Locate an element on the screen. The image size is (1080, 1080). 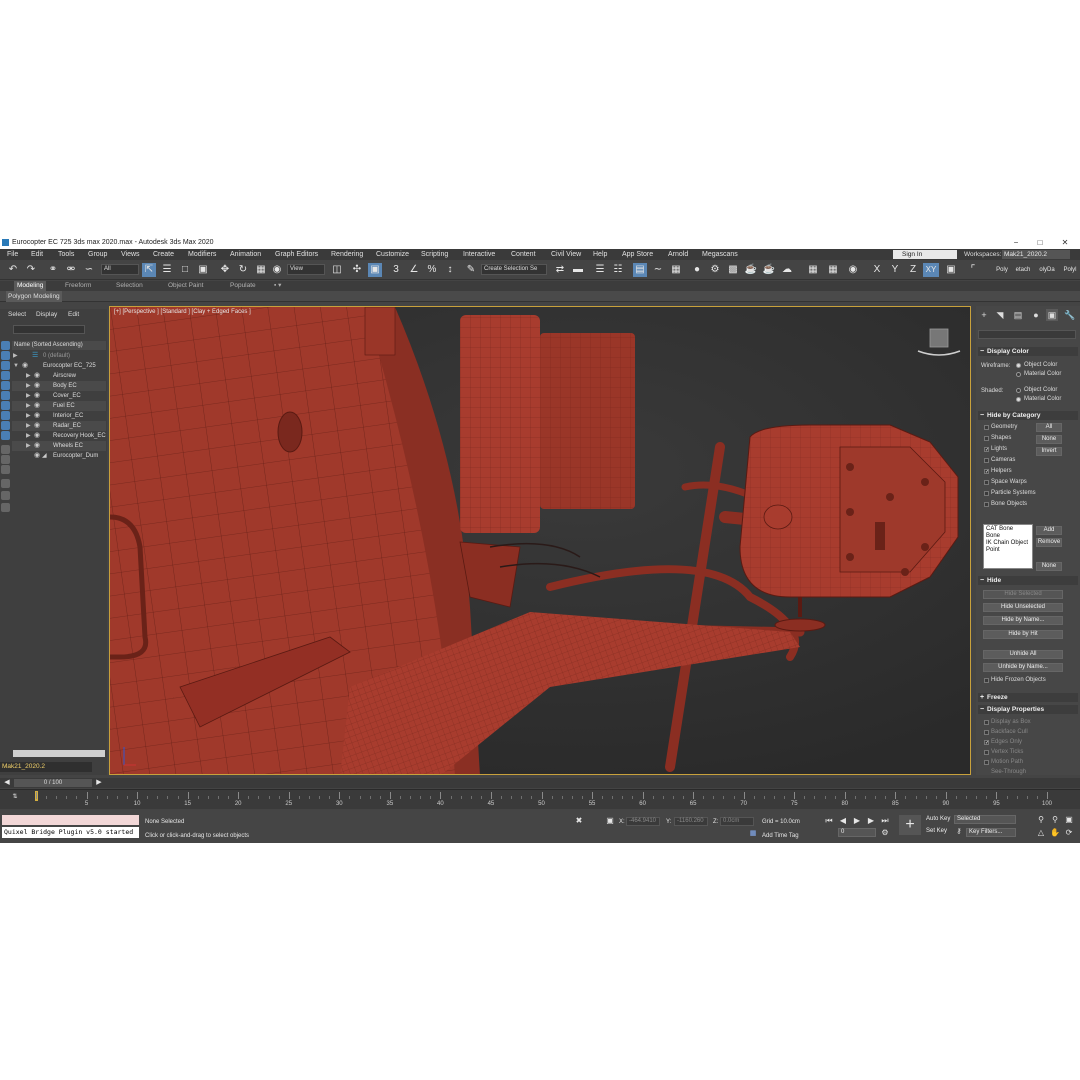
select-manipulate-icon: ✣ is located at coordinates (357, 270).